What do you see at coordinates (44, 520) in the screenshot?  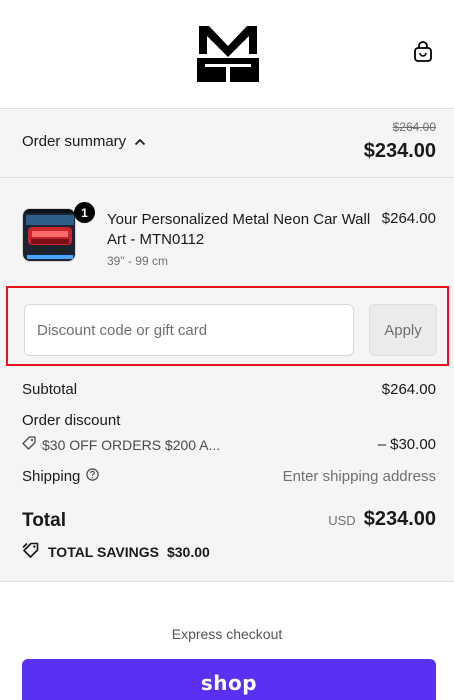 I see `total-label: Total` at bounding box center [44, 520].